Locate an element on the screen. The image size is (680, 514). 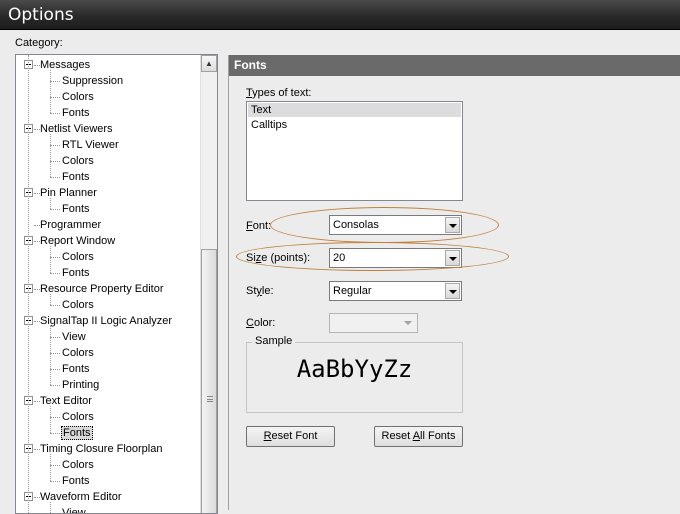
scroll-up-arrow-icon: ▲ is located at coordinates (209, 63).